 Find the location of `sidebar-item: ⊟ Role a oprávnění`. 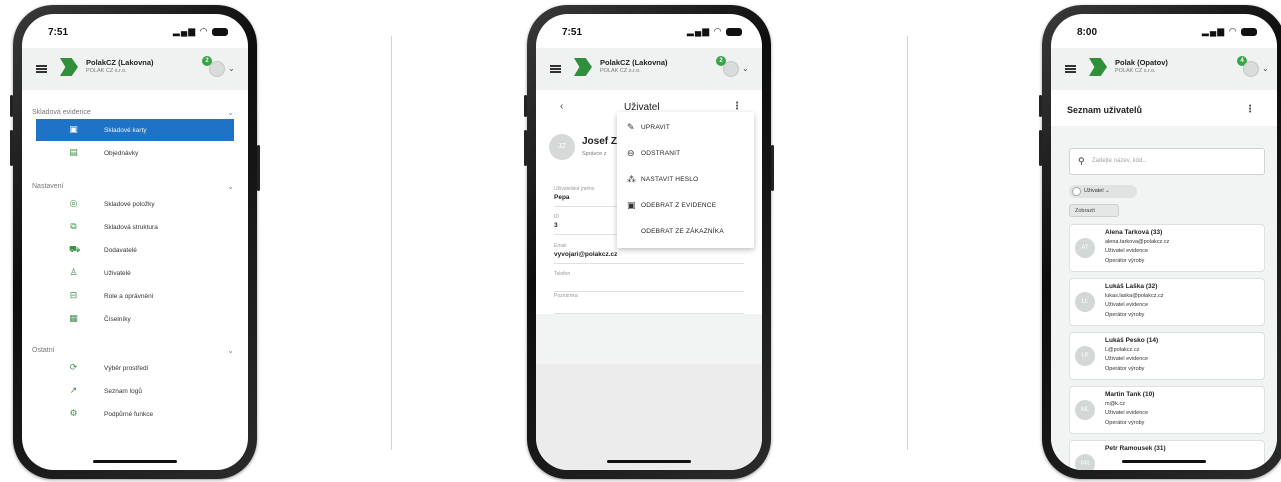

sidebar-item: ⊟ Role a oprávnění is located at coordinates (135, 296).